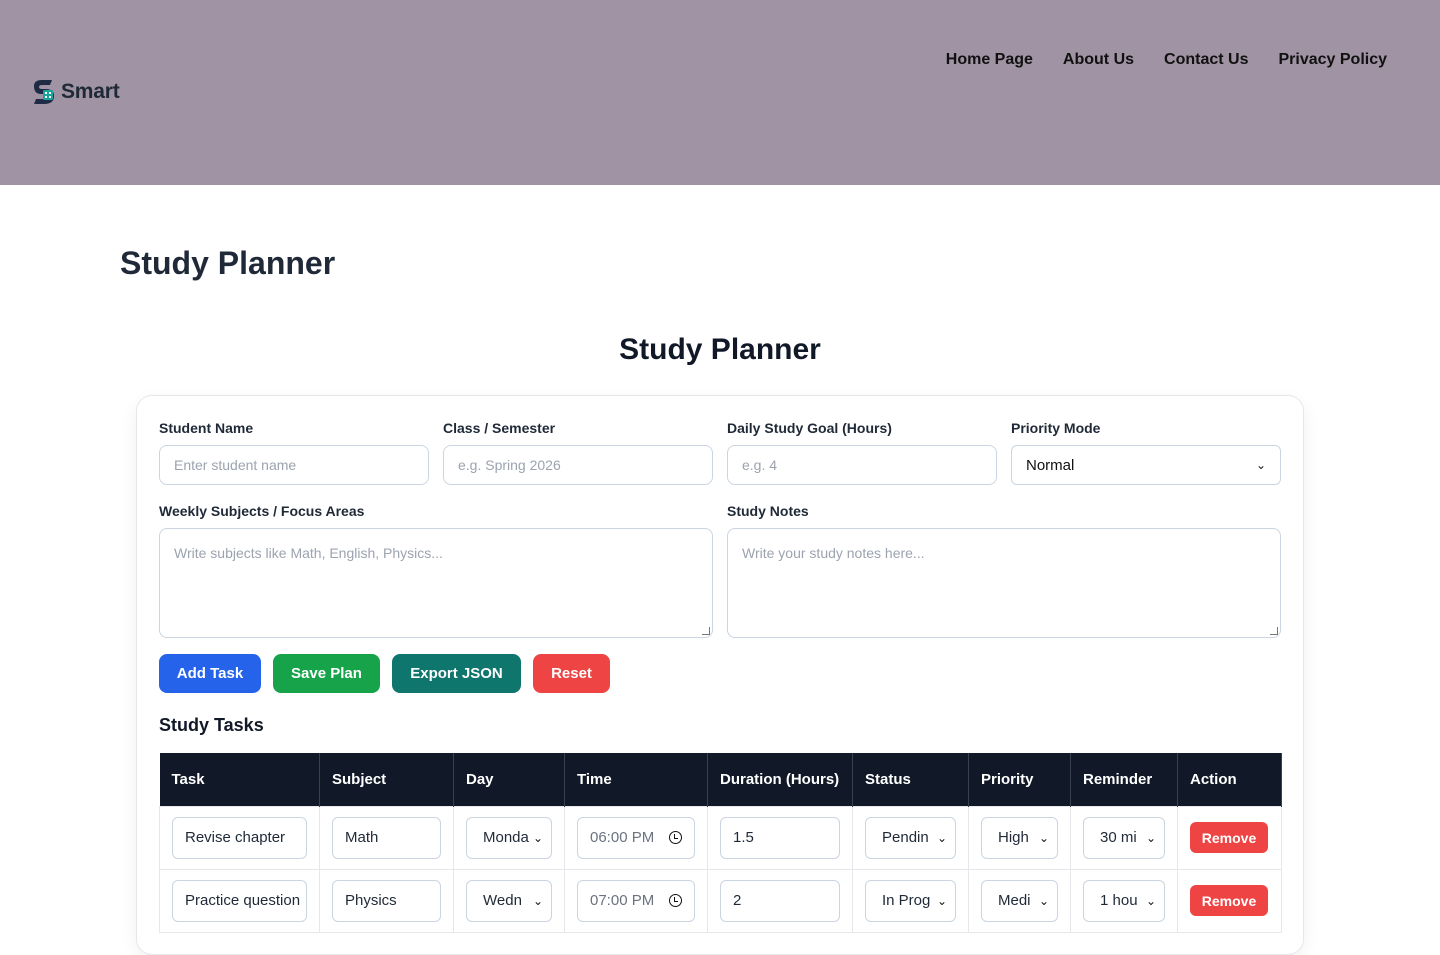 The width and height of the screenshot is (1440, 955). Describe the element at coordinates (1332, 60) in the screenshot. I see `nav-privacy-policy: Privacy Policy` at that location.